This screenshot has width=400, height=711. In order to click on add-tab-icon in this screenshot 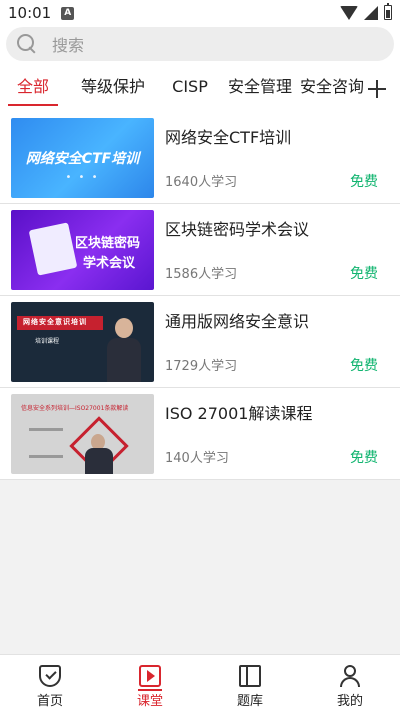, I will do `click(377, 89)`.